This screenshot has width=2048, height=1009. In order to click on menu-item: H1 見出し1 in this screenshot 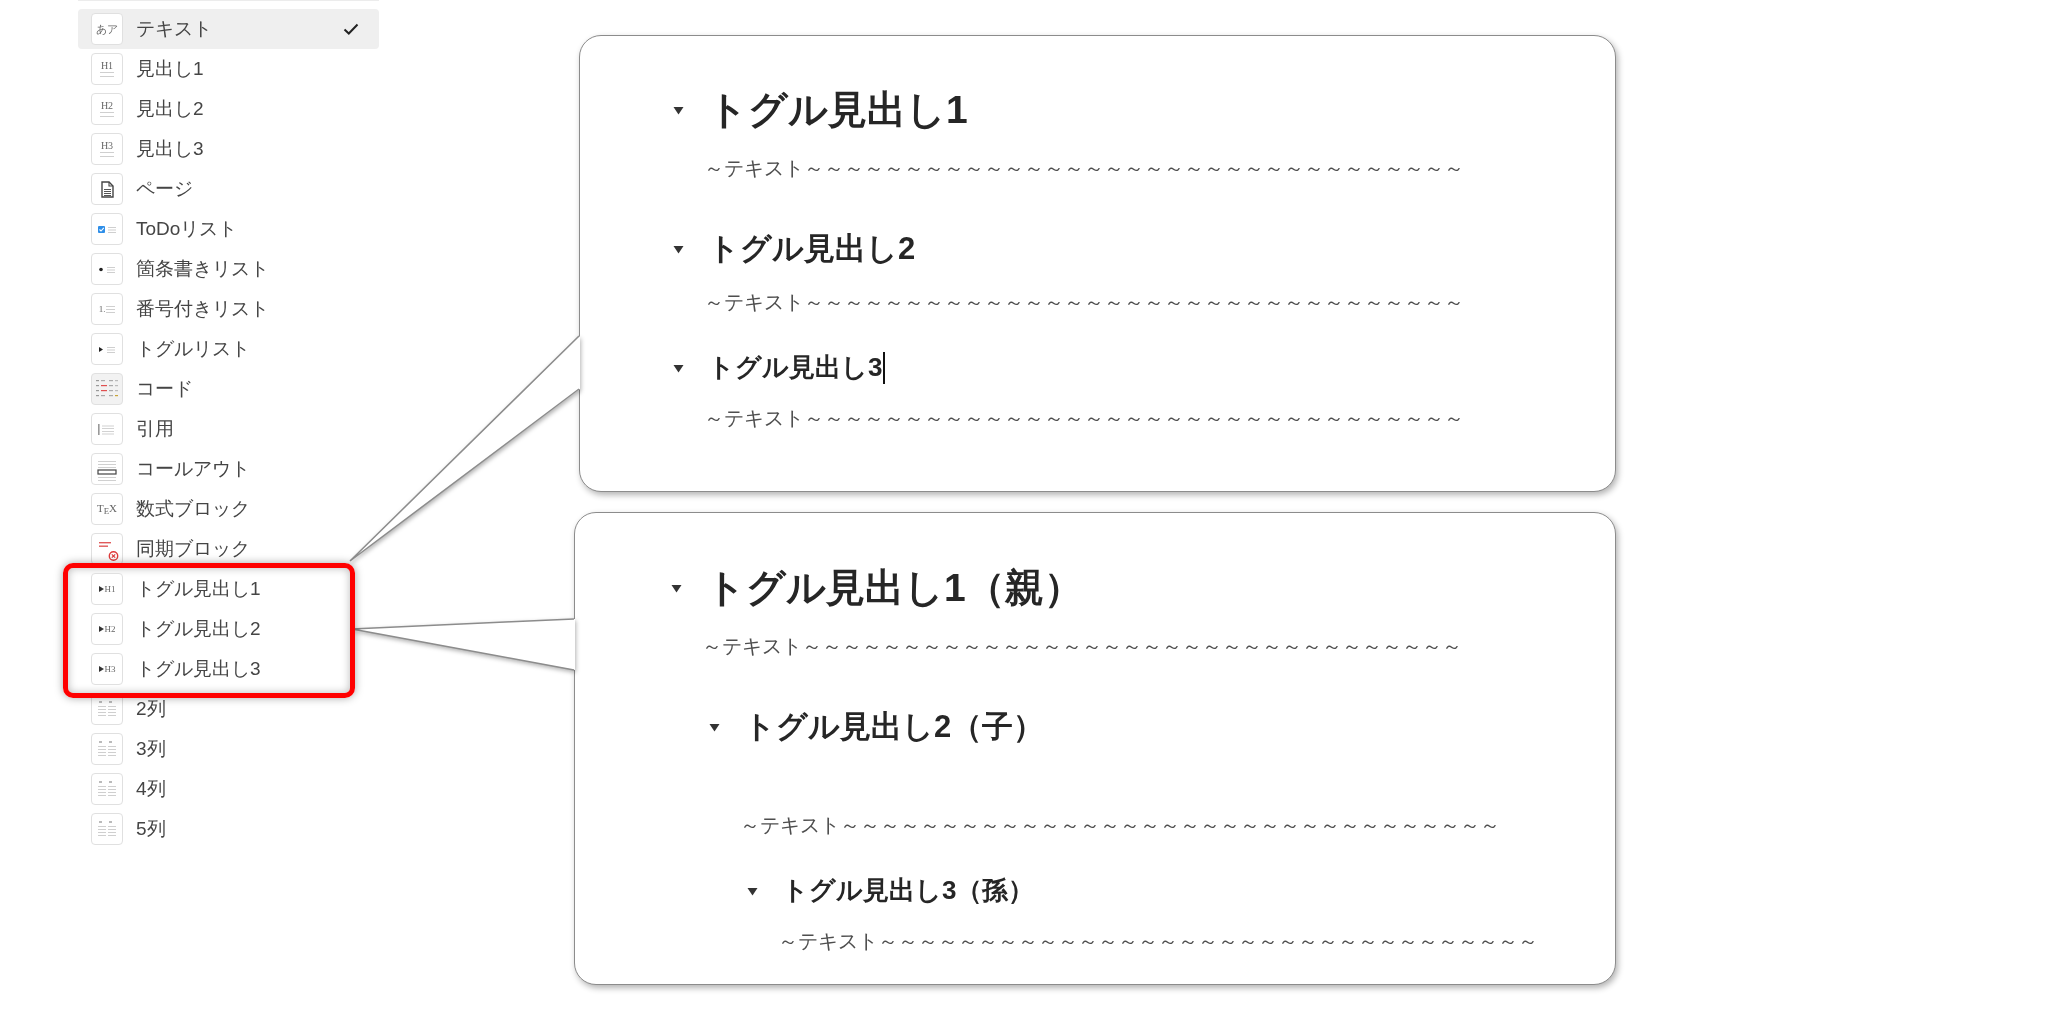, I will do `click(228, 69)`.